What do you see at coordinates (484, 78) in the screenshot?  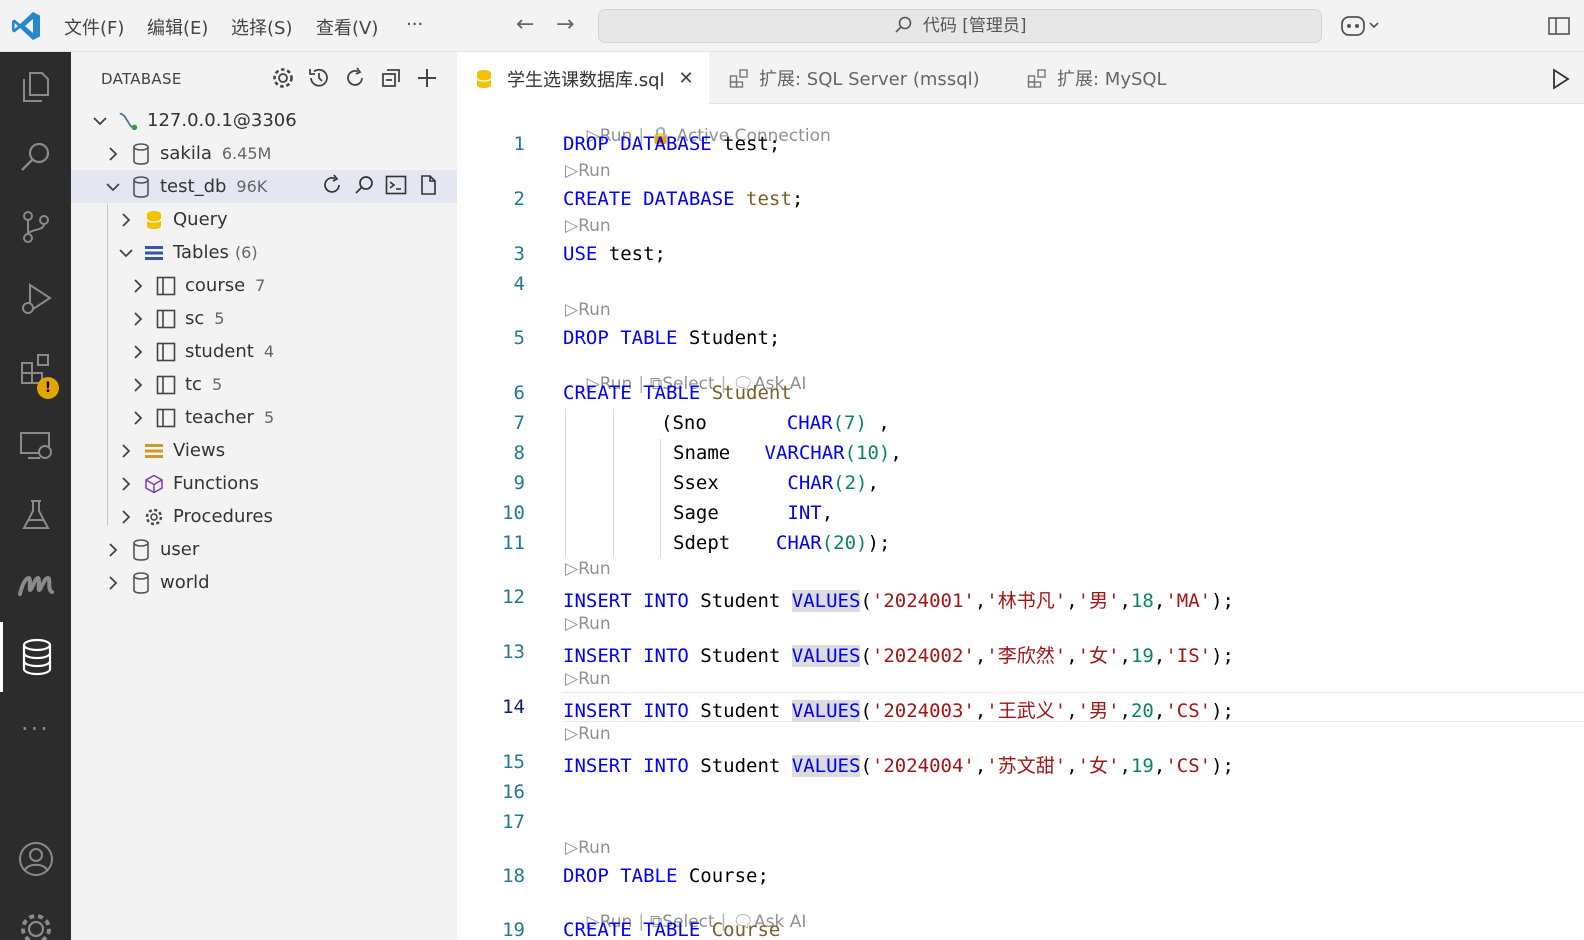 I see `sql-database-icon` at bounding box center [484, 78].